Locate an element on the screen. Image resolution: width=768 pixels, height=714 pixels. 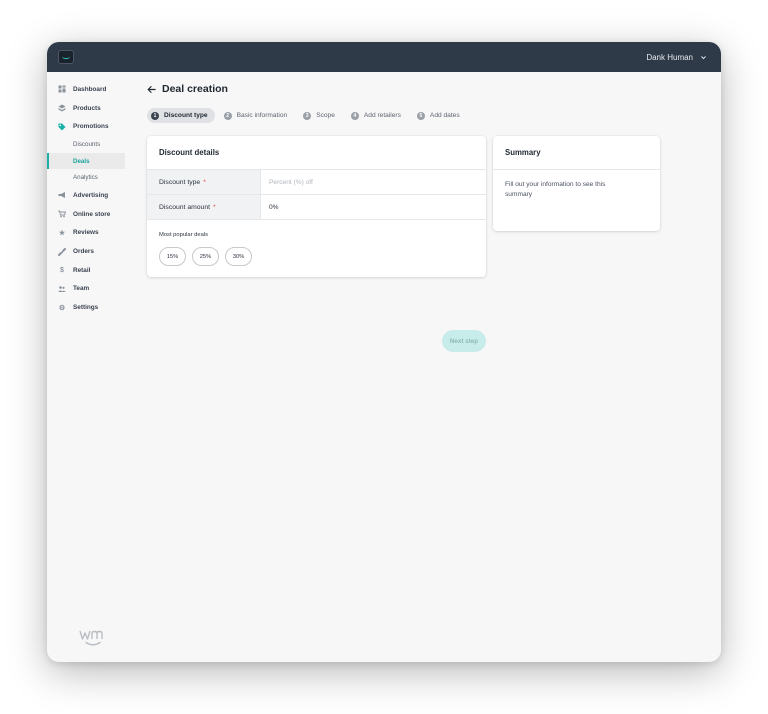
step-number: 5 is located at coordinates (420, 115).